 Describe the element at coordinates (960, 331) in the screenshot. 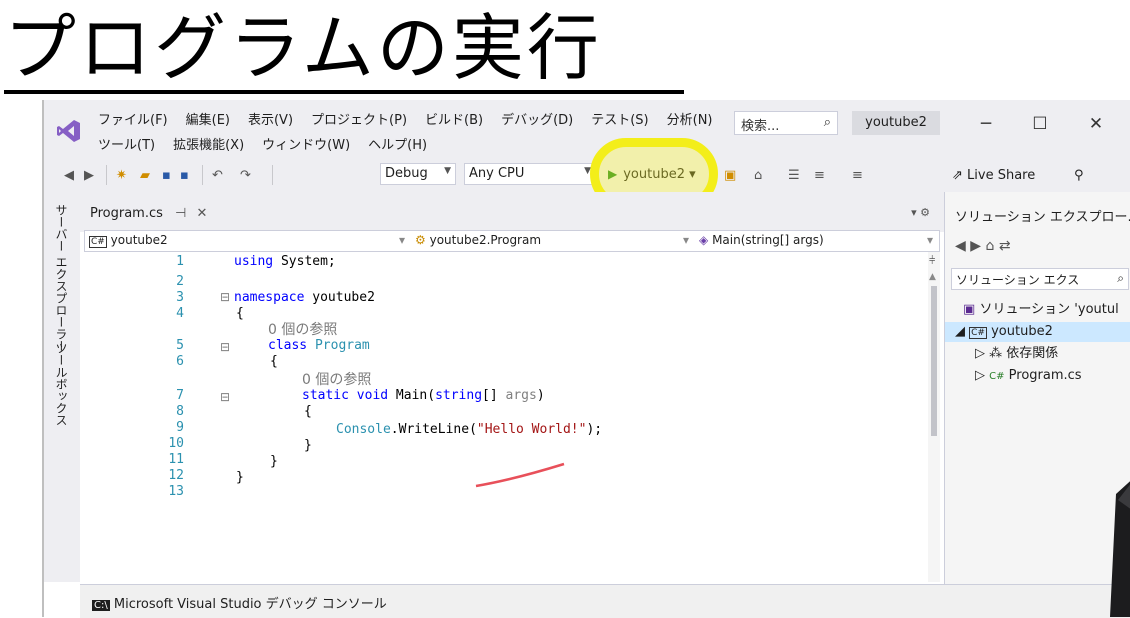

I see `expand-icon: ◢` at that location.